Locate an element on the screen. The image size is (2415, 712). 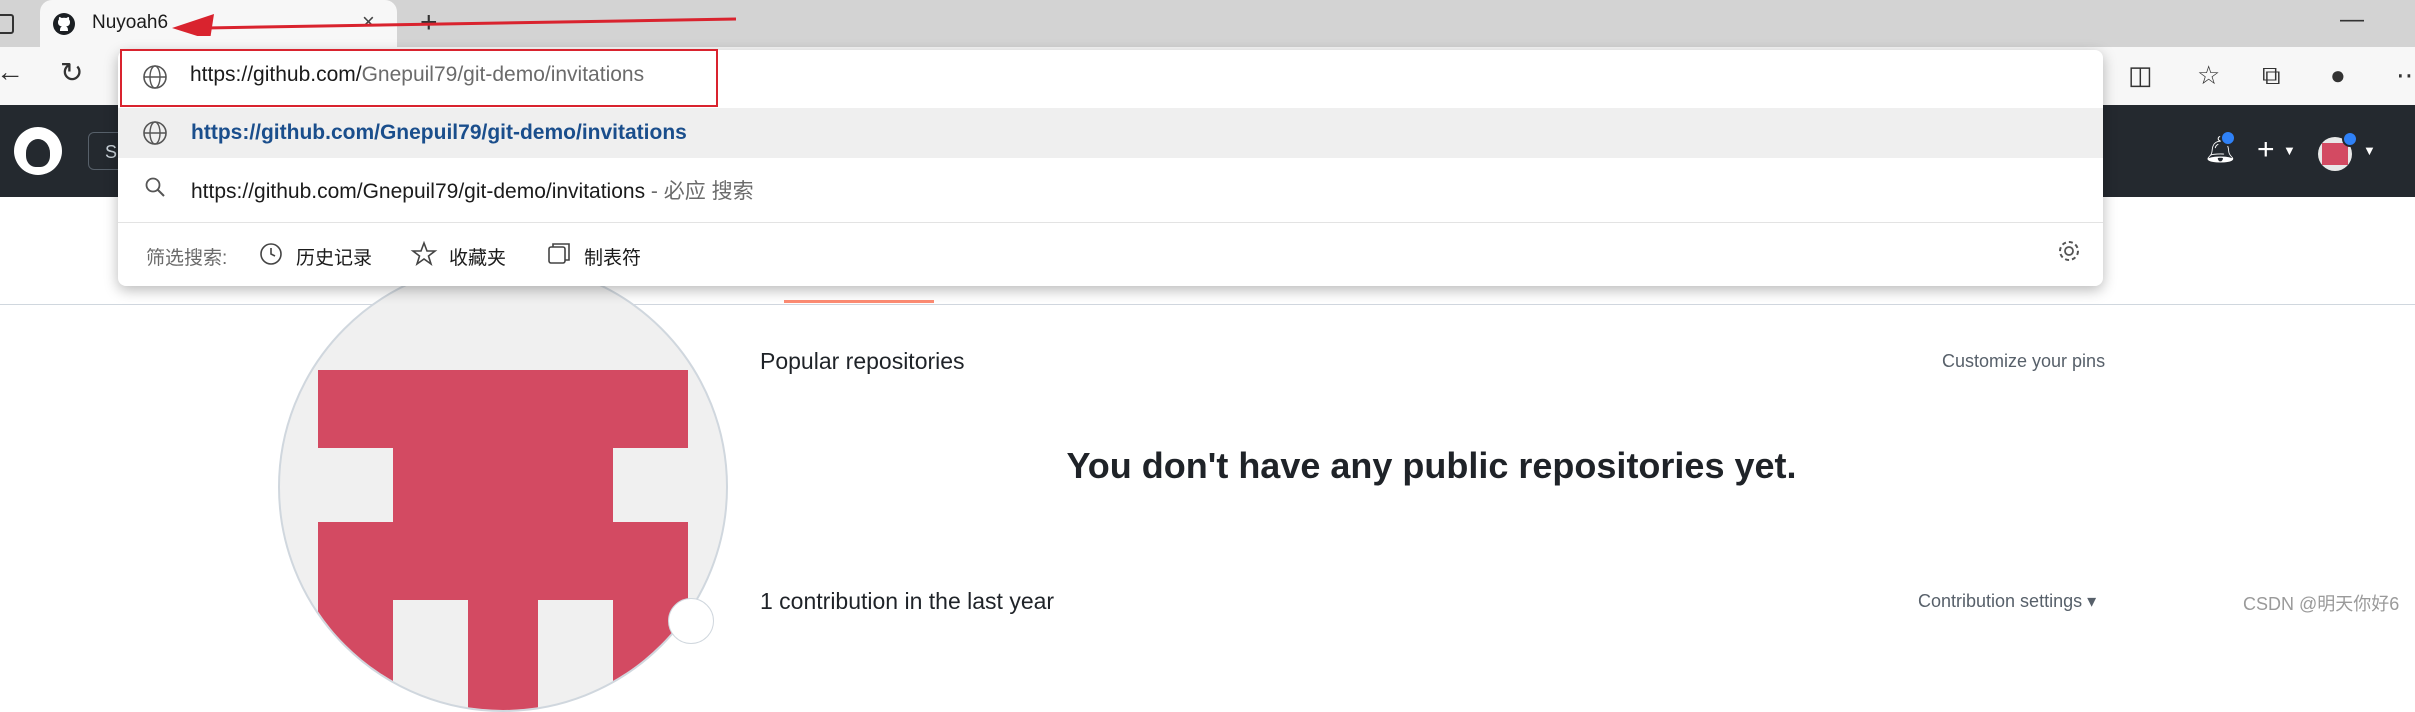
avatar-identicon is located at coordinates (2335, 154).